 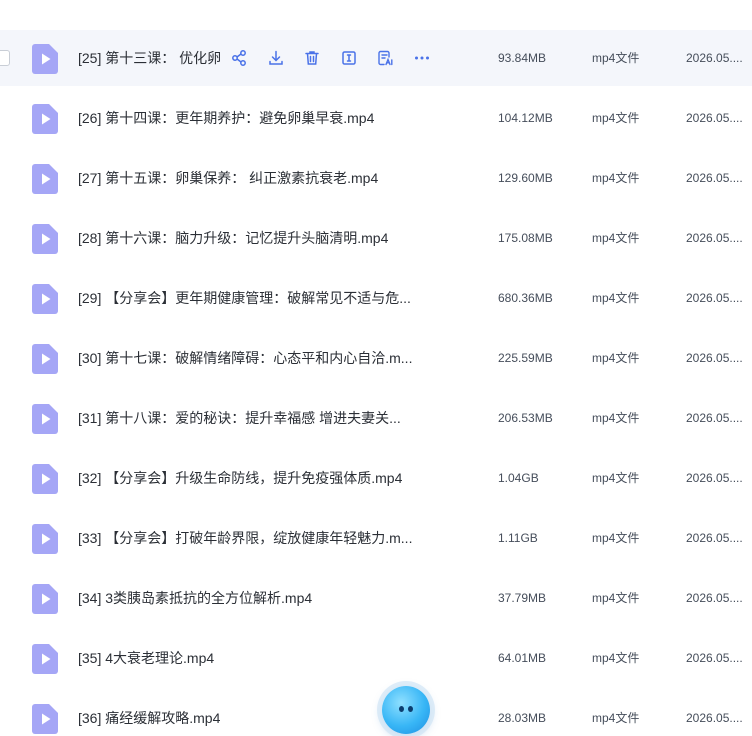 I want to click on file-size: 93.84MB, so click(x=522, y=58).